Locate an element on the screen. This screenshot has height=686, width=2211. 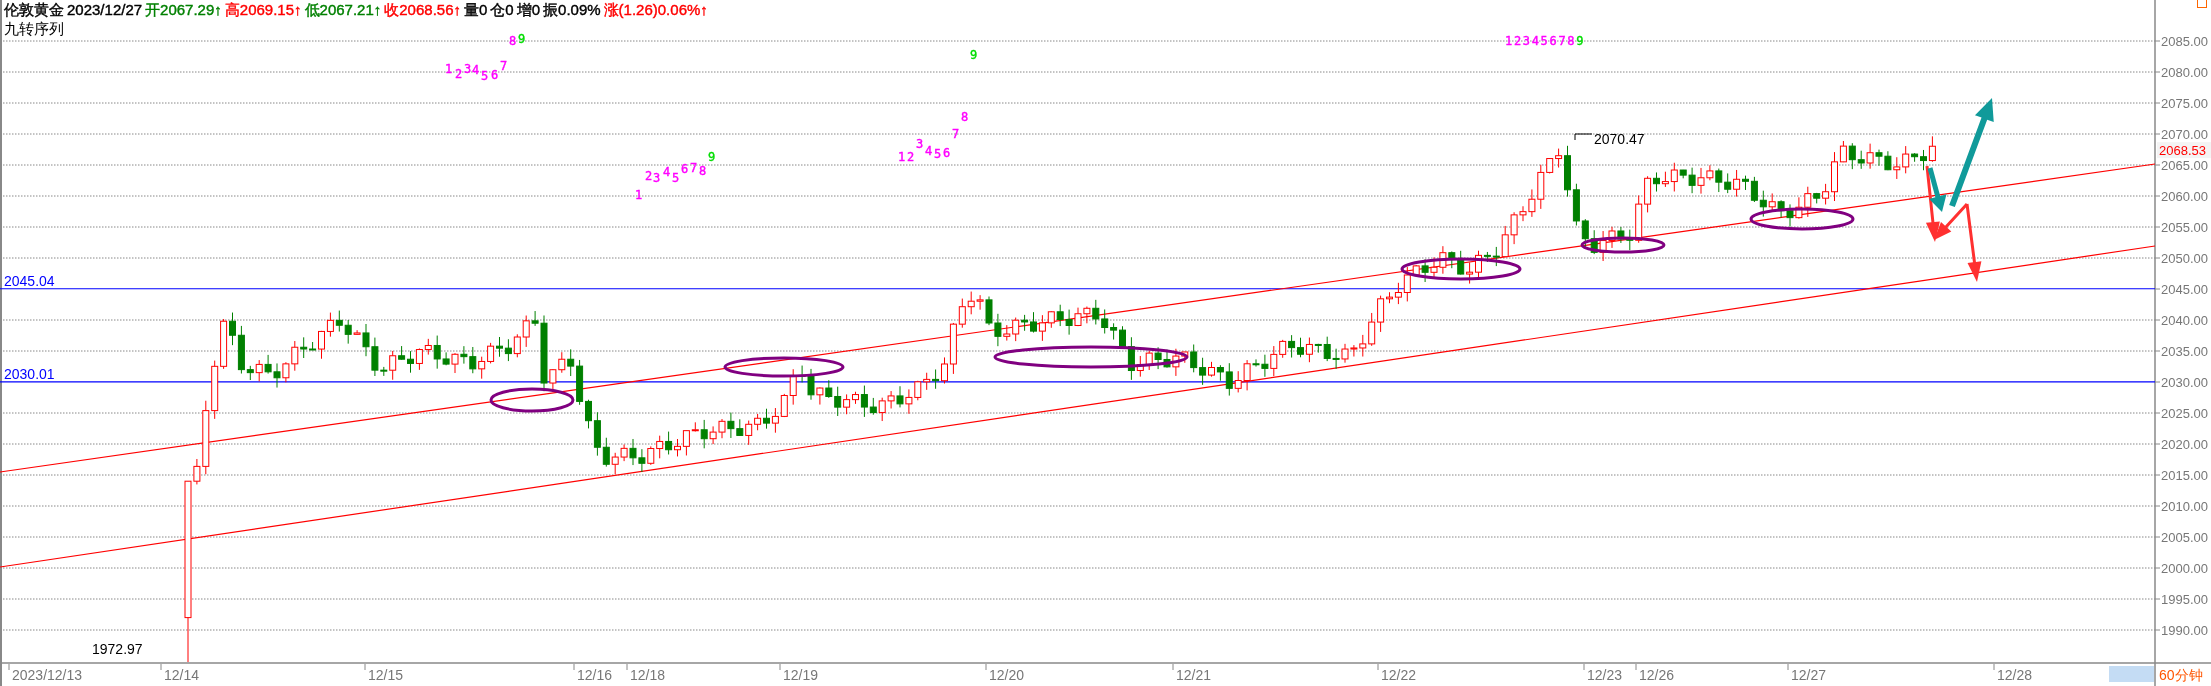
price-tick-label: 2035.00 is located at coordinates (2184, 351).